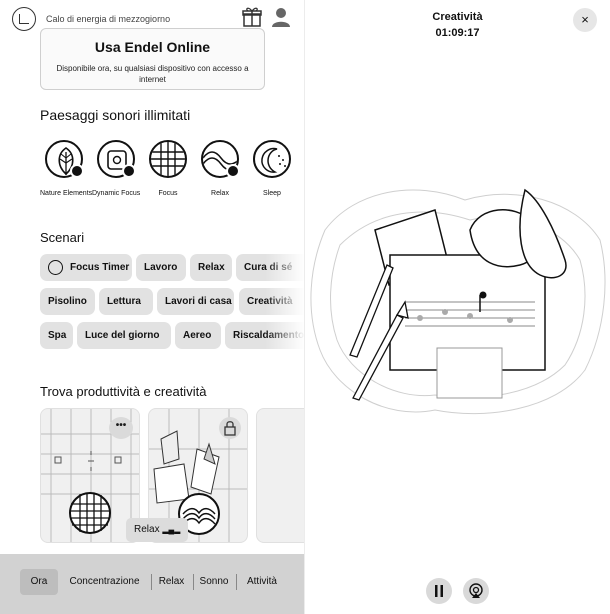 The height and width of the screenshot is (614, 610). What do you see at coordinates (168, 193) in the screenshot?
I see `soundscape-label: Focus` at bounding box center [168, 193].